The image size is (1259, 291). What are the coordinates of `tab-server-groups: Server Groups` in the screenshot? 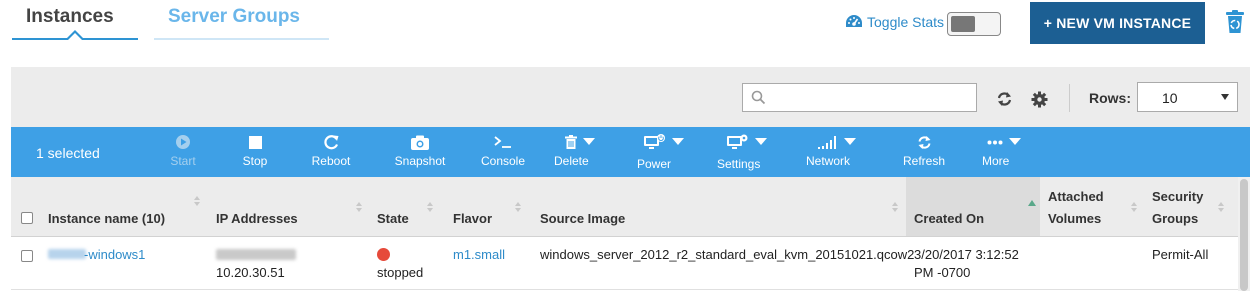 It's located at (241, 20).